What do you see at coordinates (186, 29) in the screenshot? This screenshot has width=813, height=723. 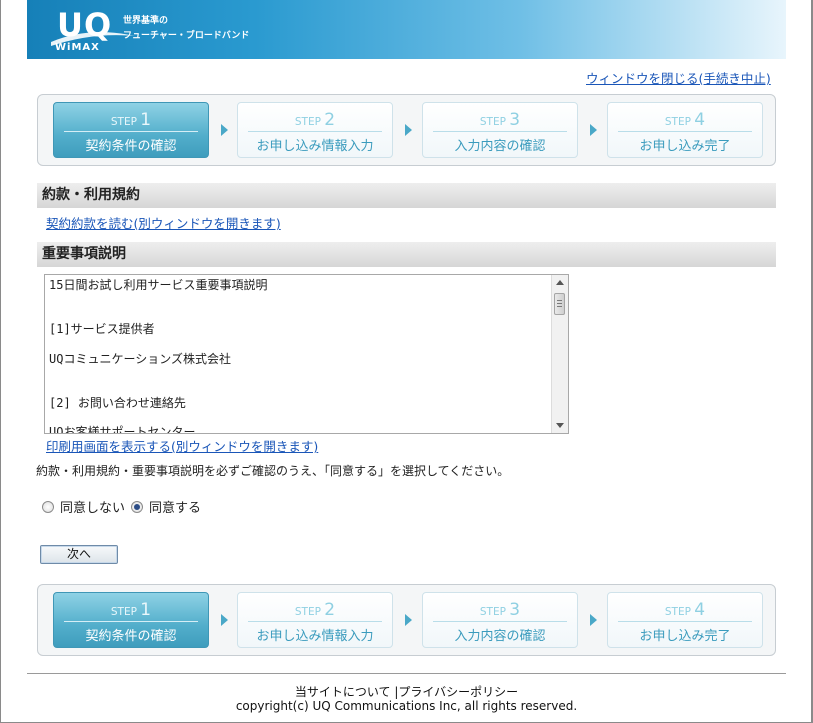 I see `tagline: 世界基準の フューチャー・ブロードバンド` at bounding box center [186, 29].